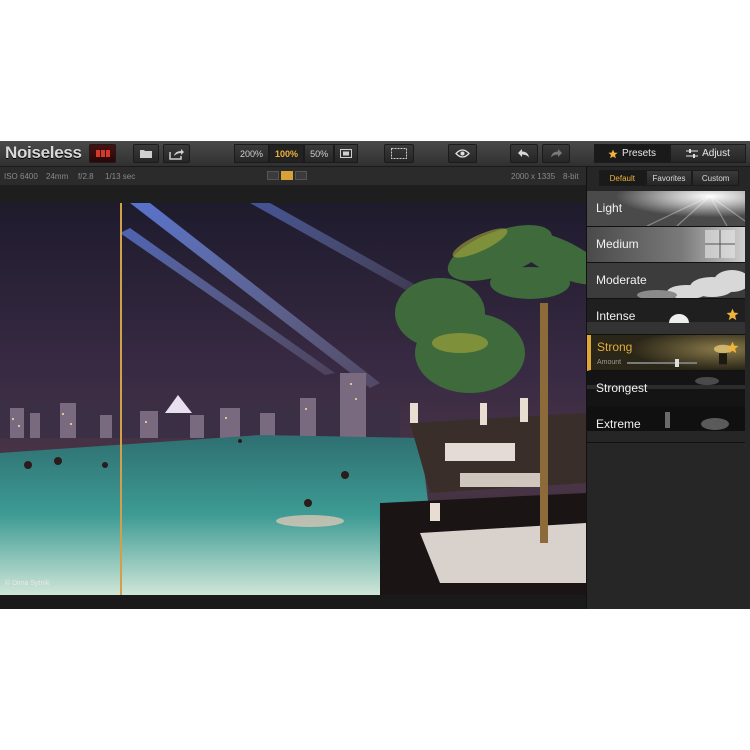 This screenshot has height=750, width=750. Describe the element at coordinates (621, 280) in the screenshot. I see `preset-moderate-label: Moderate` at that location.